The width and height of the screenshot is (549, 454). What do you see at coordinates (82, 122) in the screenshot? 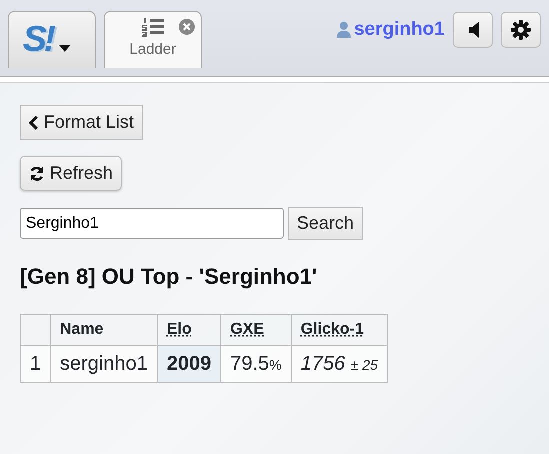
I see `format-list-button: Format List` at bounding box center [82, 122].